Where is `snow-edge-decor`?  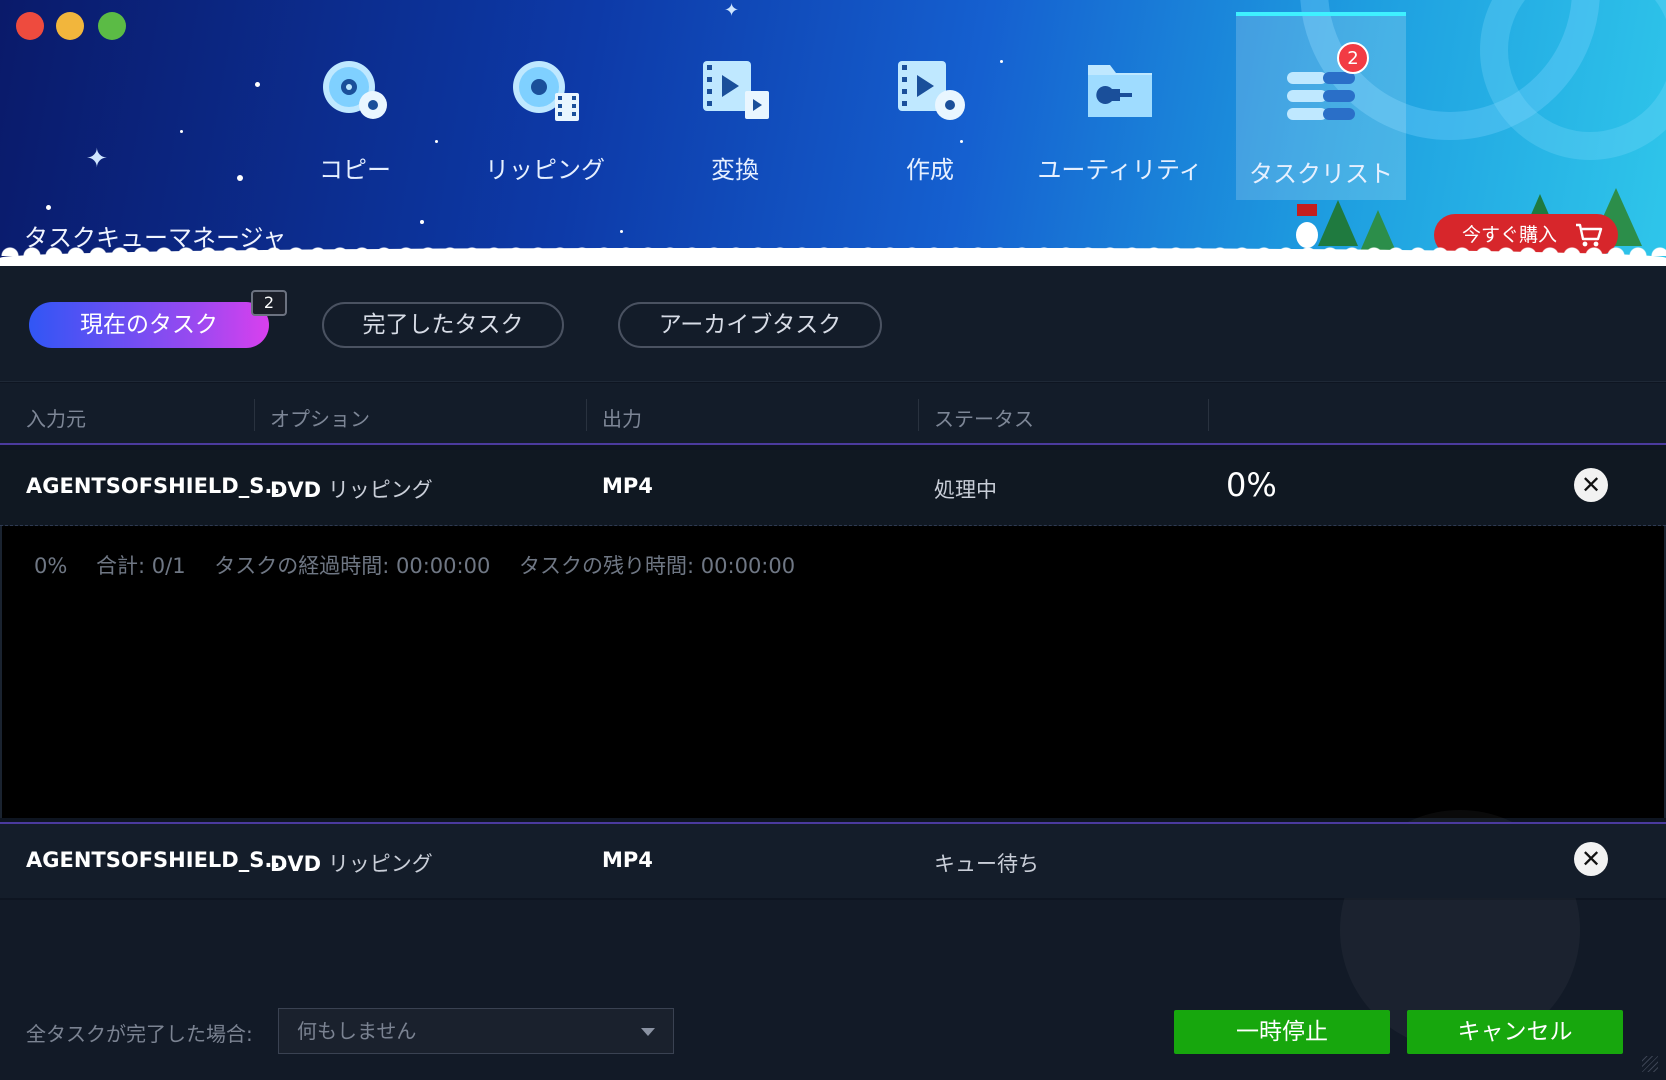
snow-edge-decor is located at coordinates (833, 257).